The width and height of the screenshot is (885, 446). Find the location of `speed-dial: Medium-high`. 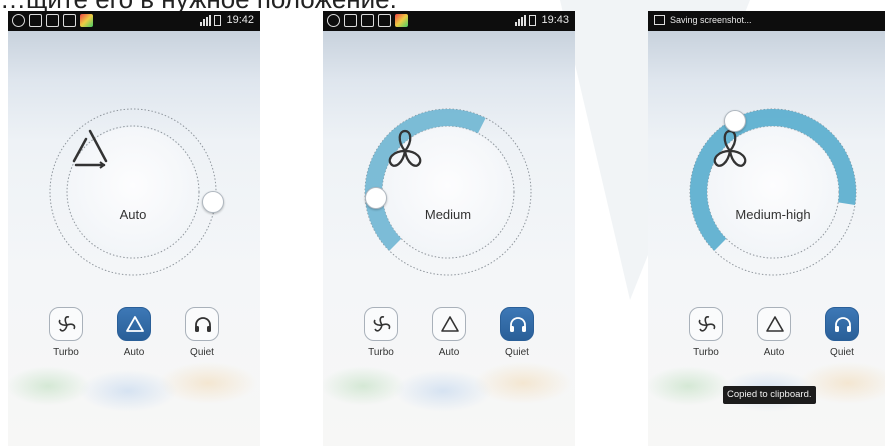

speed-dial: Medium-high is located at coordinates (773, 192).